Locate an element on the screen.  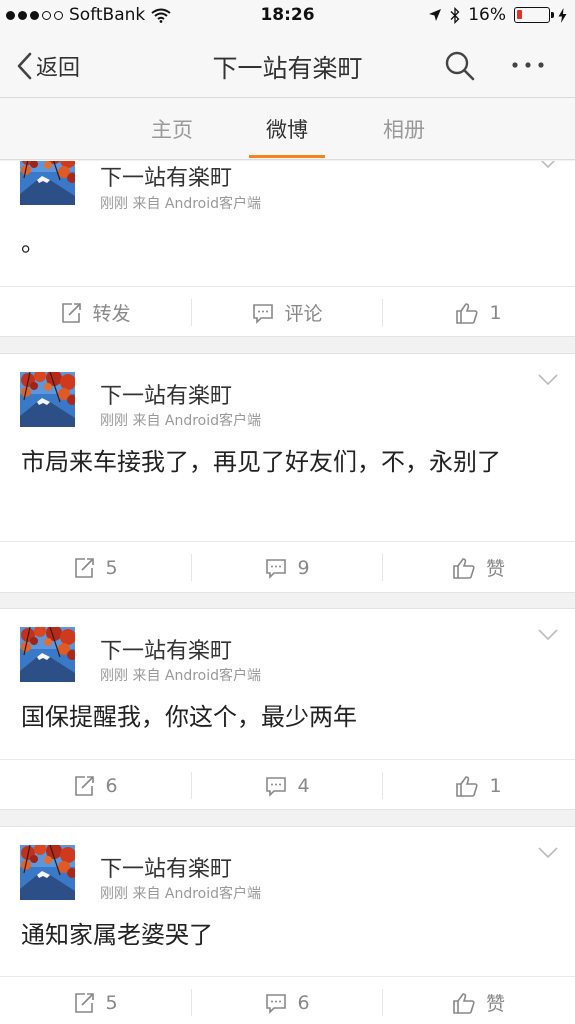
comment-button: 4 is located at coordinates (287, 785).